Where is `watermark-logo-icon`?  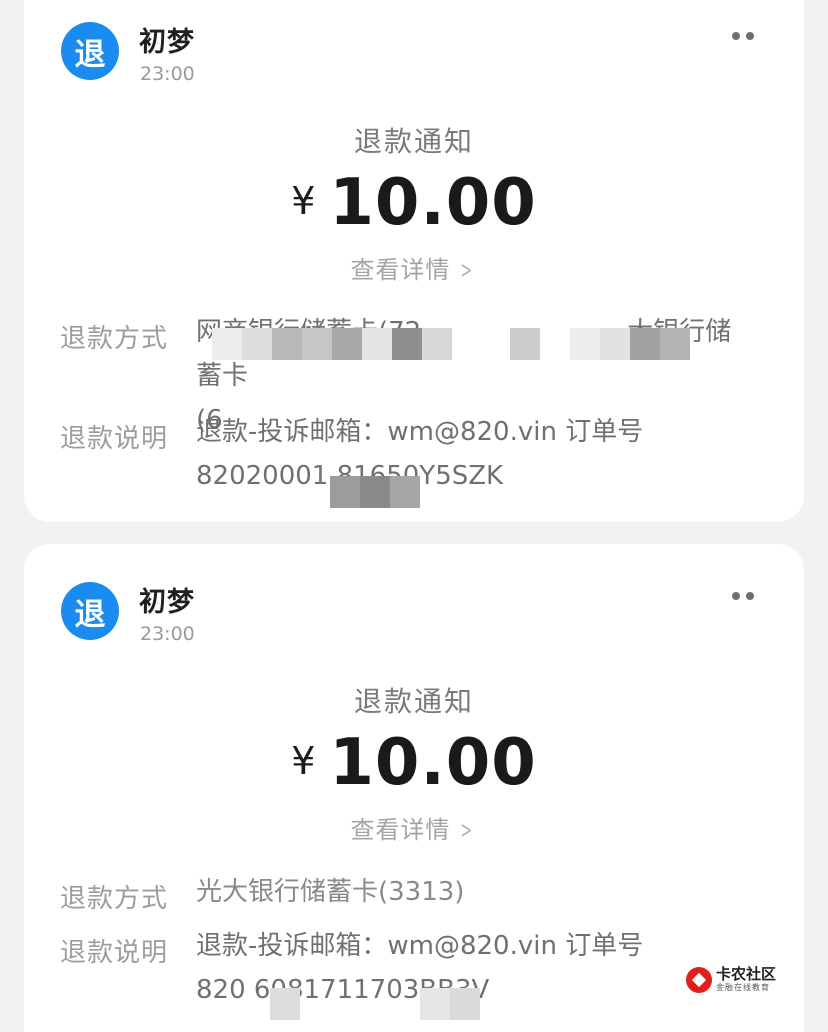 watermark-logo-icon is located at coordinates (699, 979).